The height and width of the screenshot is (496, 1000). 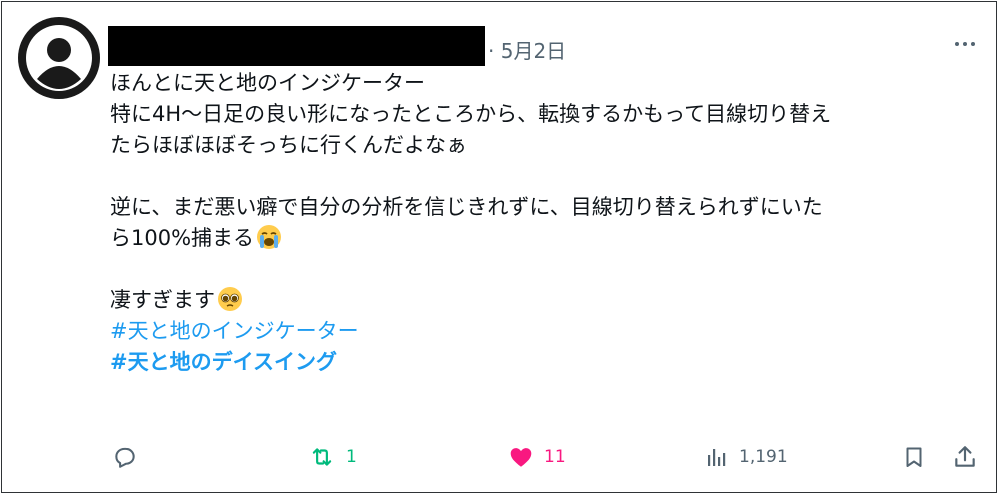 I want to click on retweet-button: 1, so click(x=332, y=457).